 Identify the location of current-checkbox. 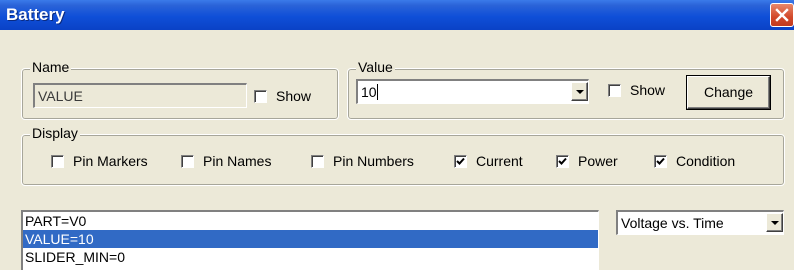
(460, 161).